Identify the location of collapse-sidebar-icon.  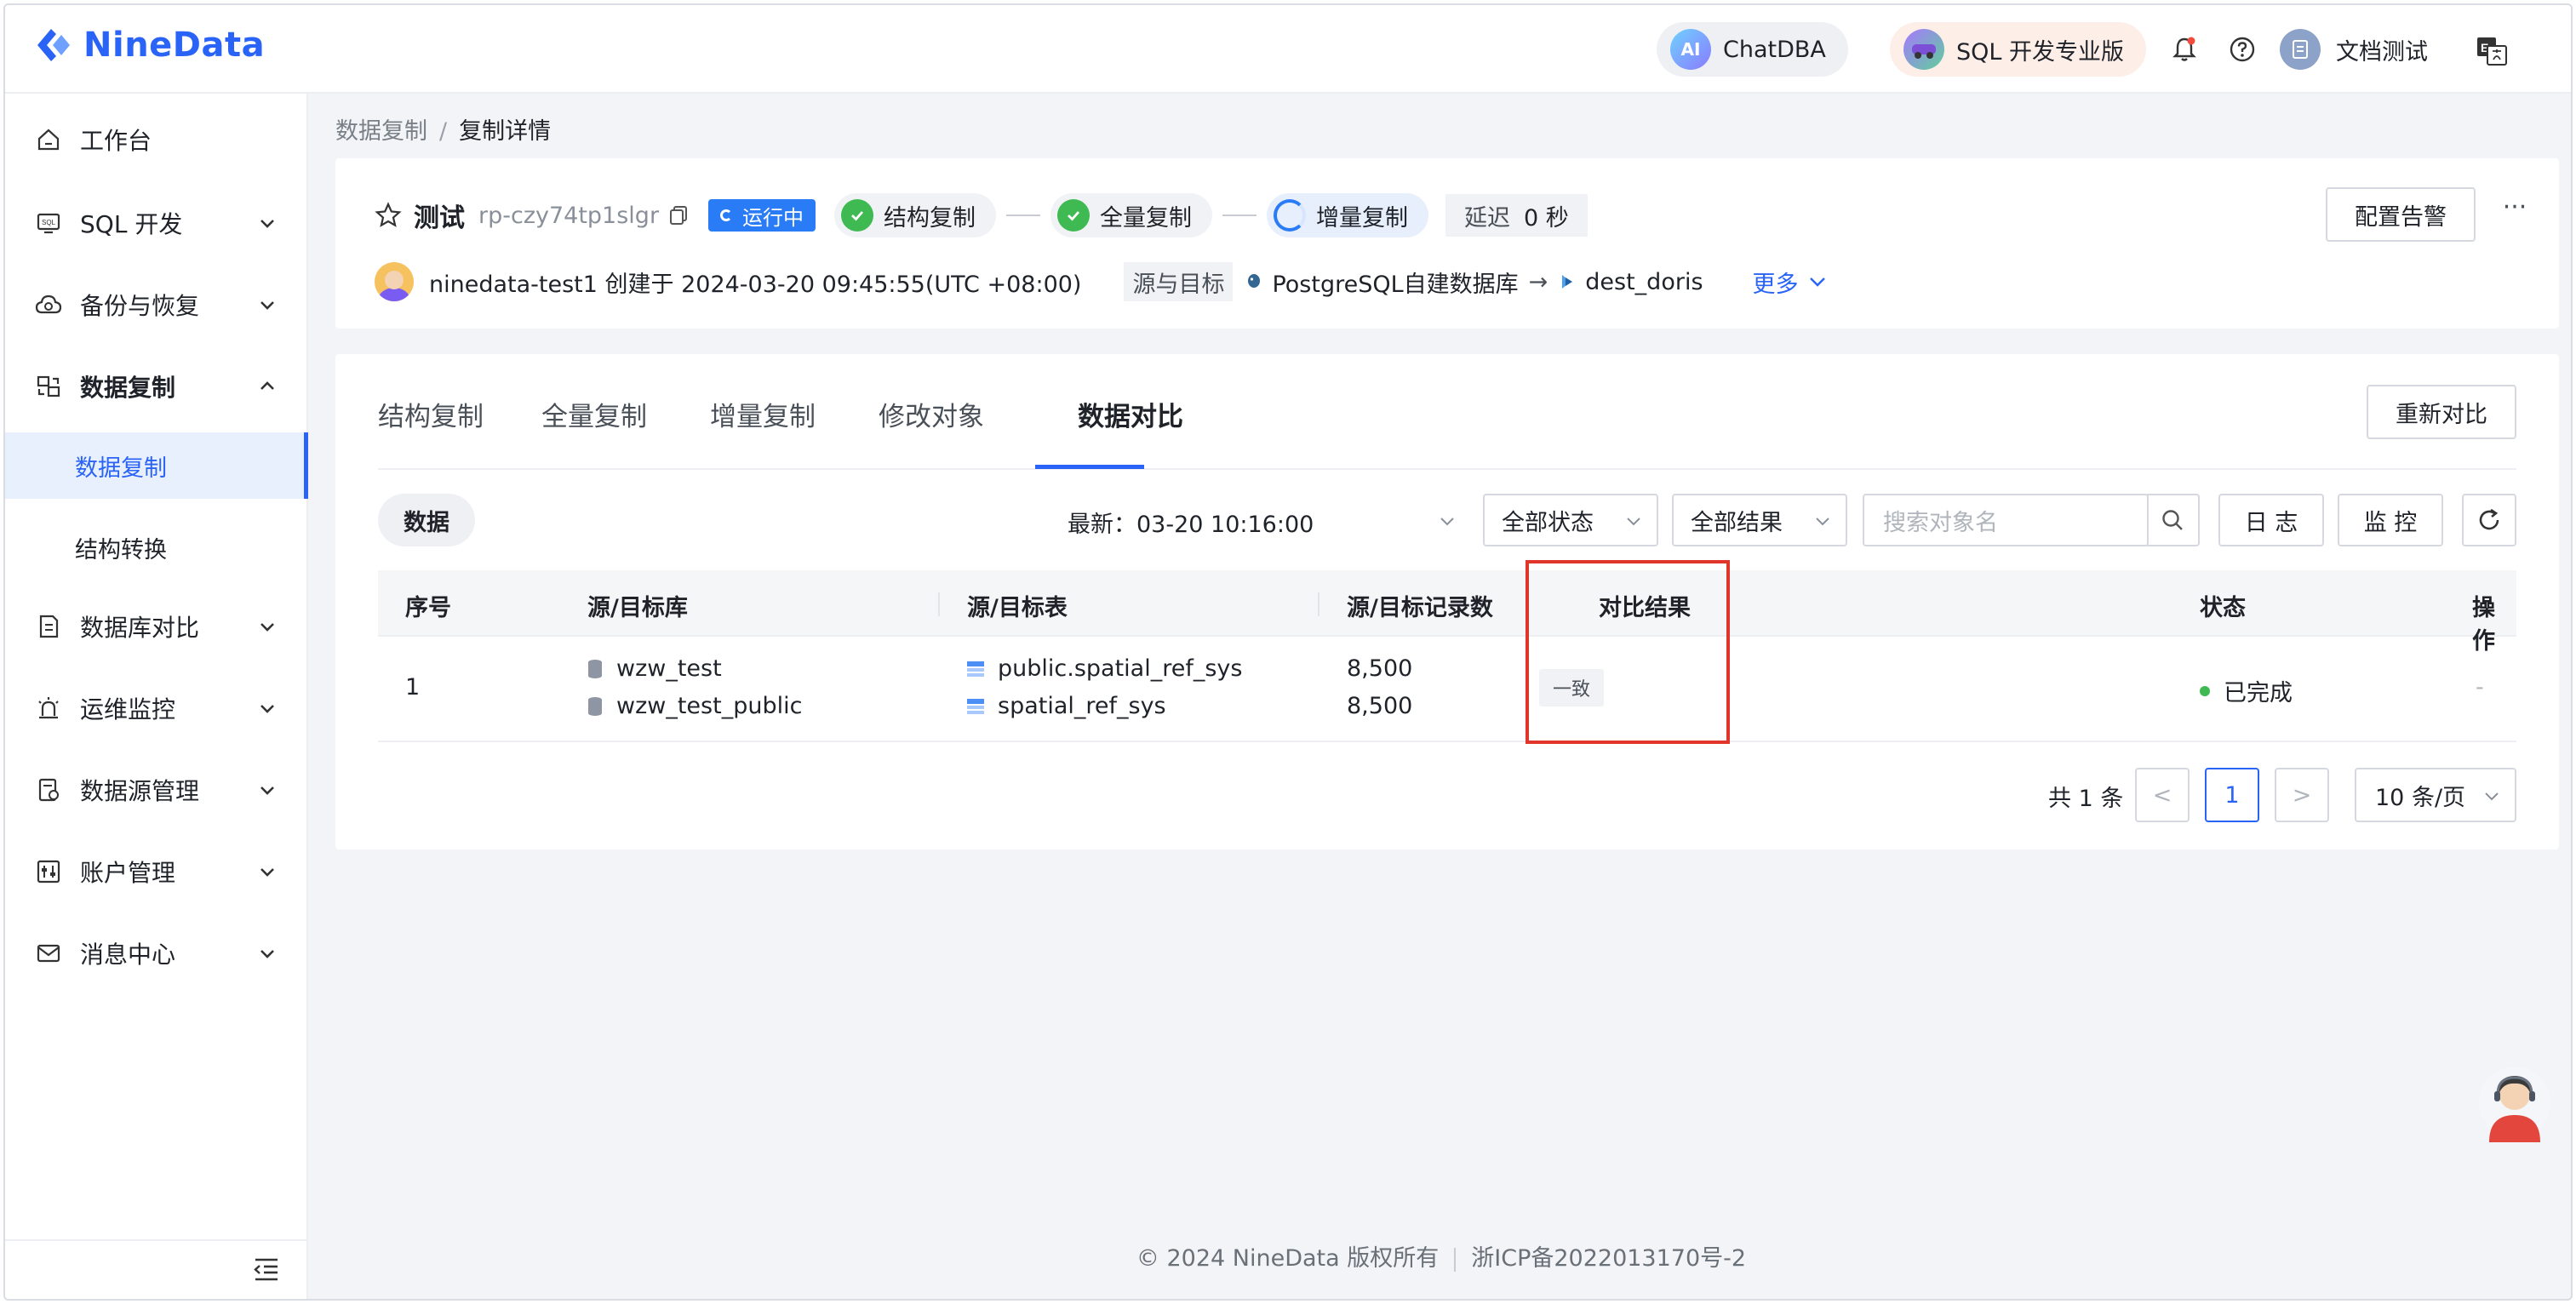
(267, 1269).